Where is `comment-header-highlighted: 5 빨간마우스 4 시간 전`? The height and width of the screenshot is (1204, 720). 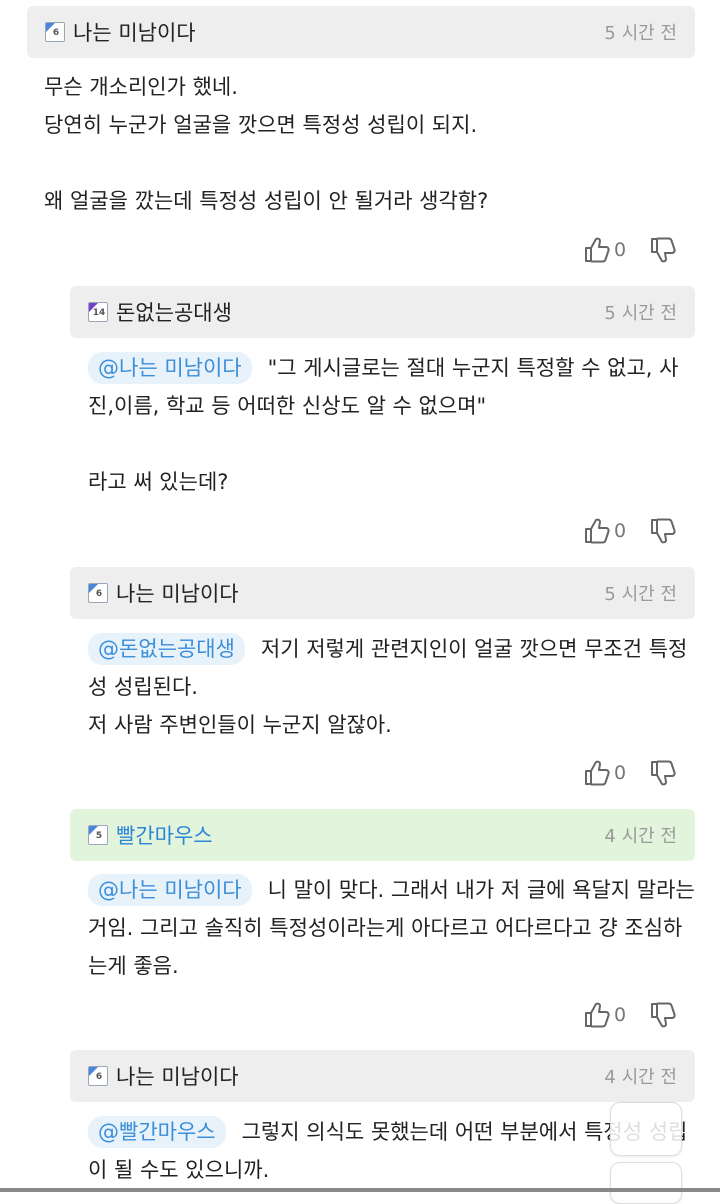 comment-header-highlighted: 5 빨간마우스 4 시간 전 is located at coordinates (382, 835).